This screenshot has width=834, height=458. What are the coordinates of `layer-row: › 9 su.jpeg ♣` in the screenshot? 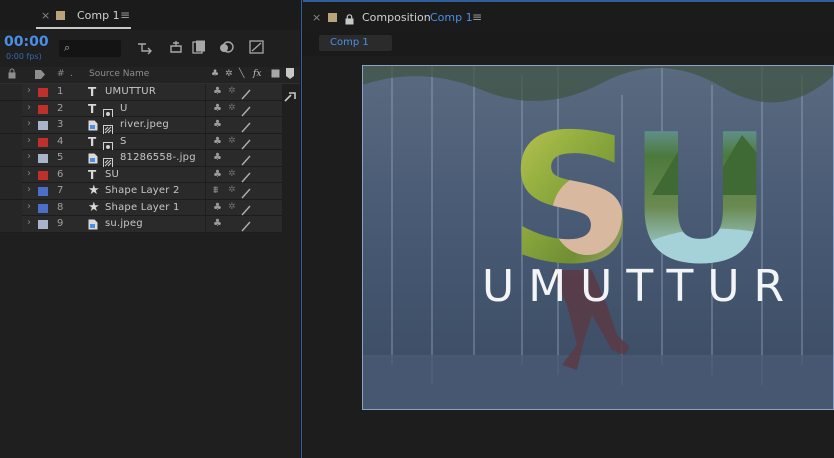 It's located at (141, 224).